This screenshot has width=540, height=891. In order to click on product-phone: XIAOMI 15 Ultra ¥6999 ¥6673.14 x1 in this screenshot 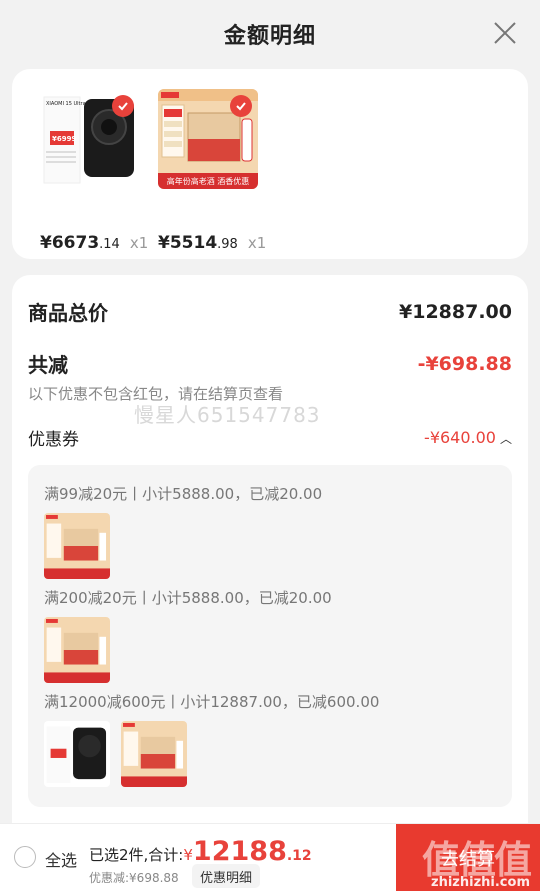, I will do `click(94, 171)`.